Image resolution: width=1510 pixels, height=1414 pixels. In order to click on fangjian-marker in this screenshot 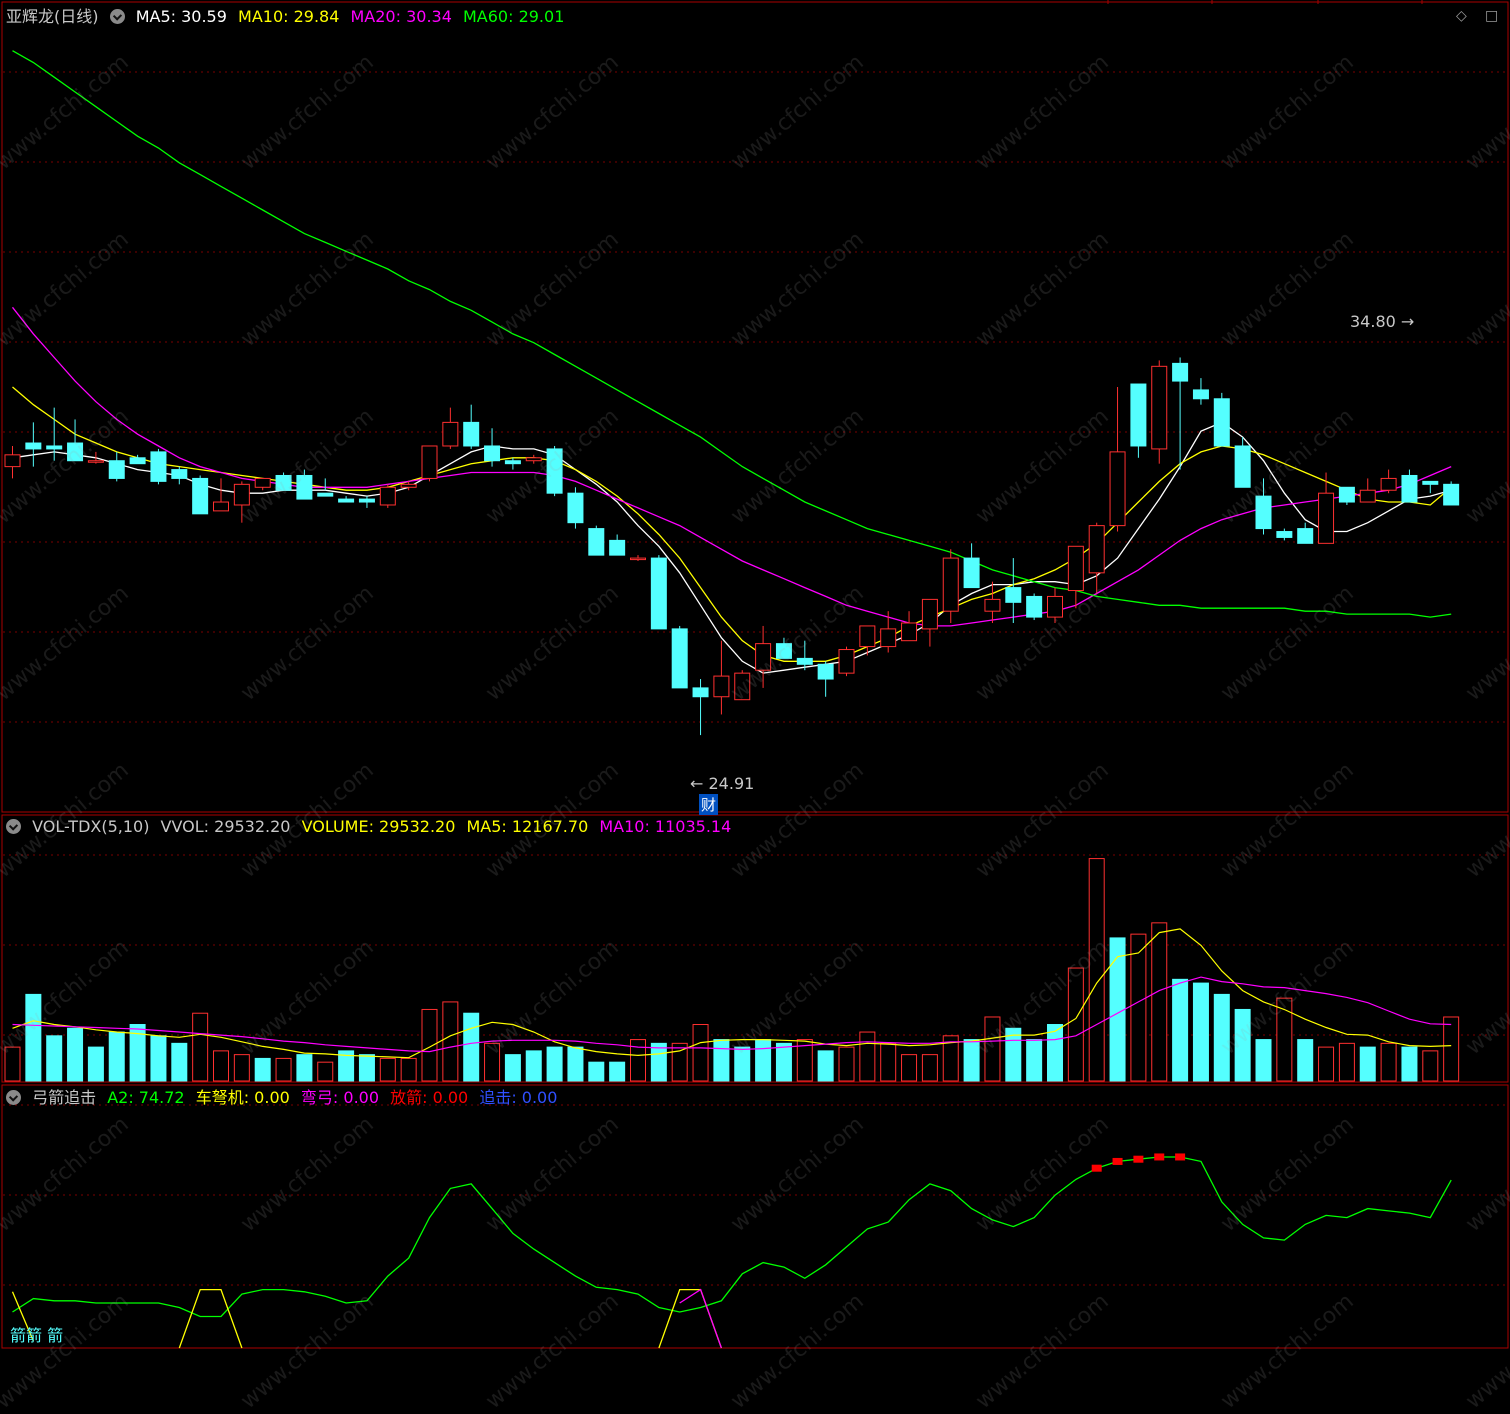, I will do `click(1117, 1161)`.